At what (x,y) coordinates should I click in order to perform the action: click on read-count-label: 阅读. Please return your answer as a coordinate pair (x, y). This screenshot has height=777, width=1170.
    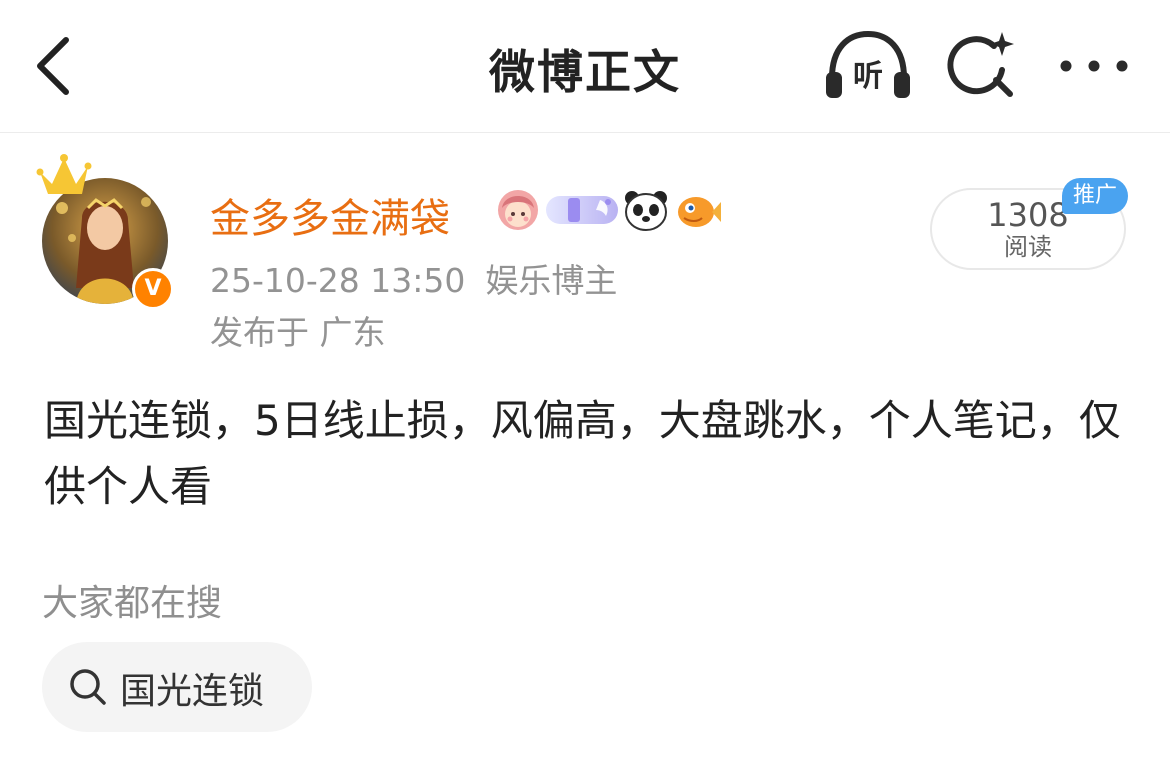
    Looking at the image, I should click on (1028, 247).